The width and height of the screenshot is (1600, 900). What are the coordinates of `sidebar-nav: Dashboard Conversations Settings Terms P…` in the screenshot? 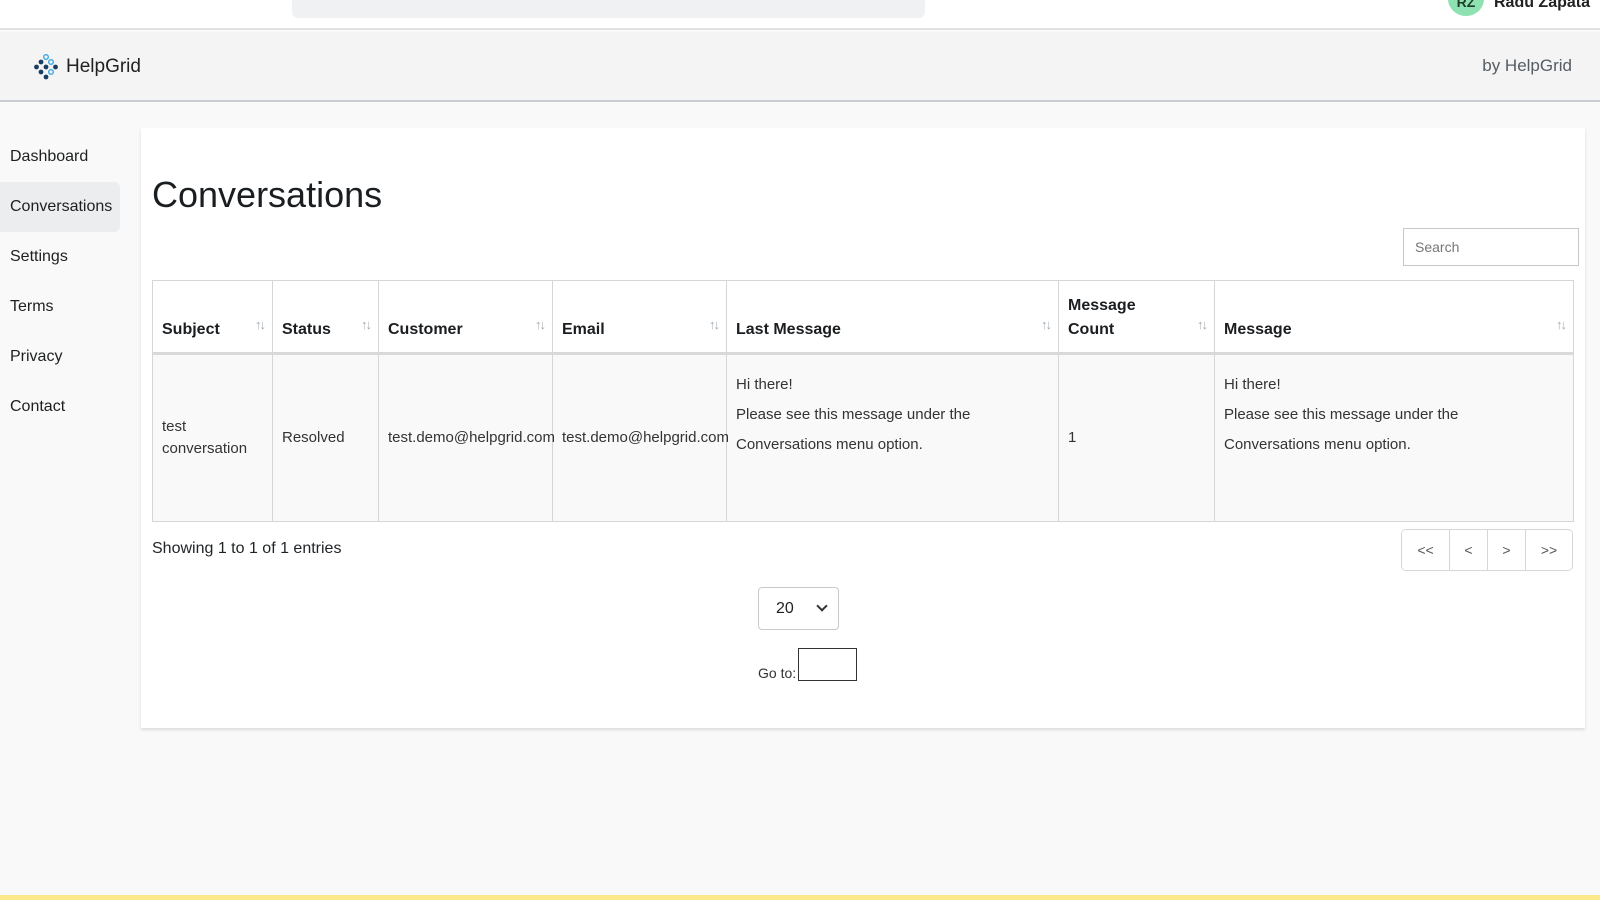 It's located at (60, 282).